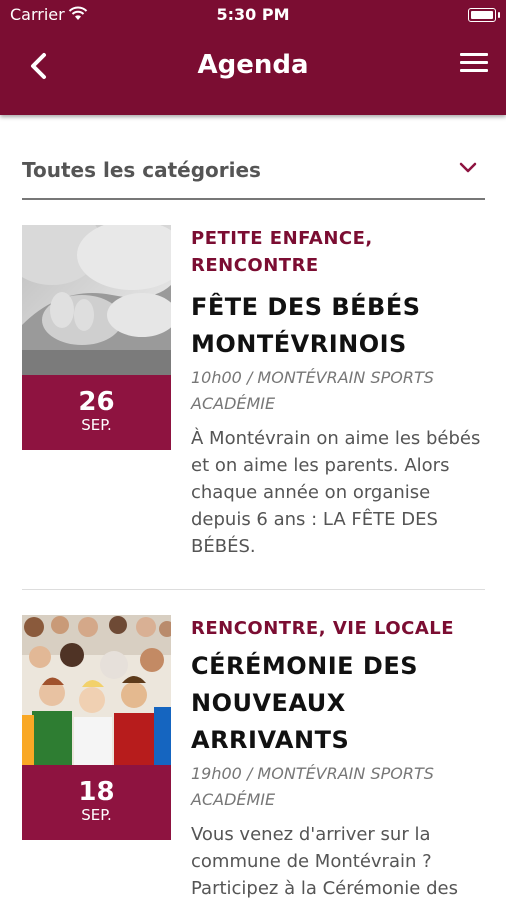  What do you see at coordinates (339, 703) in the screenshot?
I see `event-title: CÉRÉMONIE DES NOUVEAUX ARRIVANTS` at bounding box center [339, 703].